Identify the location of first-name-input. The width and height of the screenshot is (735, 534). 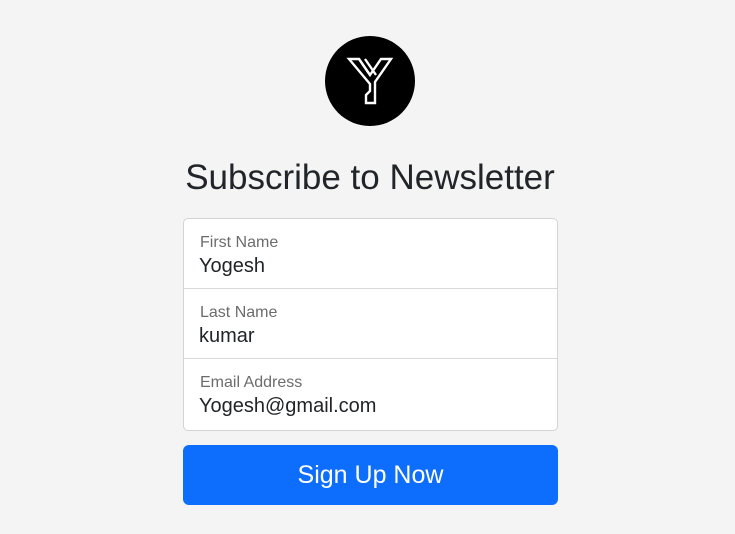
(369, 266).